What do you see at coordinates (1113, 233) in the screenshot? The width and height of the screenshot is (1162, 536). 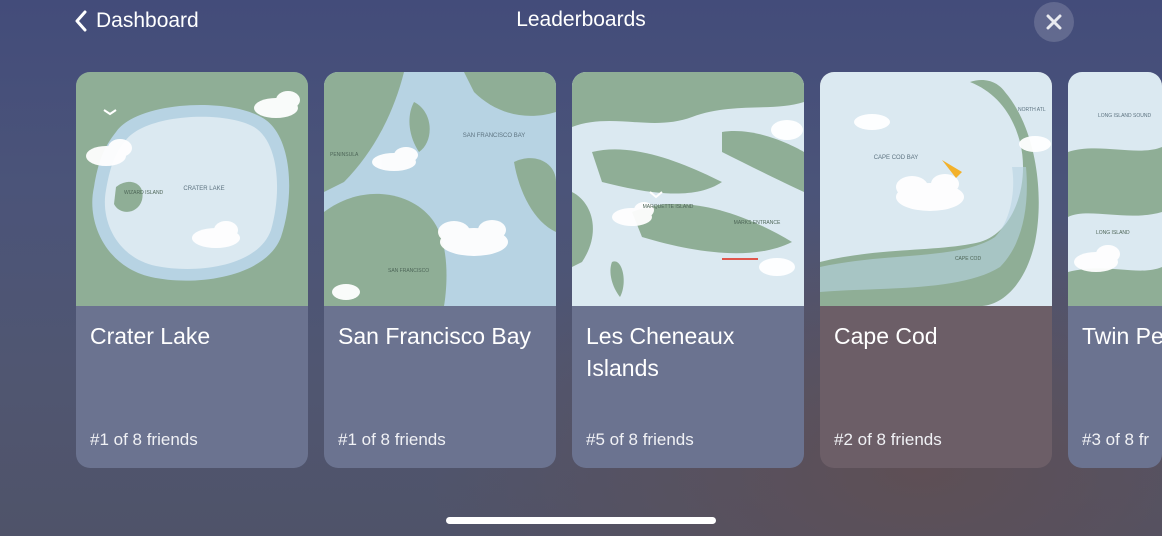 I see `map-label: LONG ISLAND` at bounding box center [1113, 233].